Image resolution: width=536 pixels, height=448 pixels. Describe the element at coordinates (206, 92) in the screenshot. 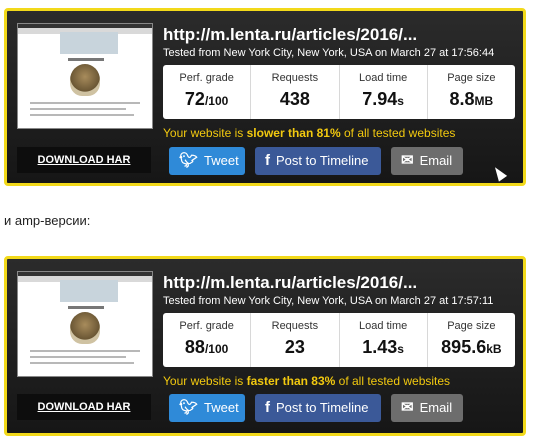

I see `perf-grade: Perf. grade 72/100` at that location.